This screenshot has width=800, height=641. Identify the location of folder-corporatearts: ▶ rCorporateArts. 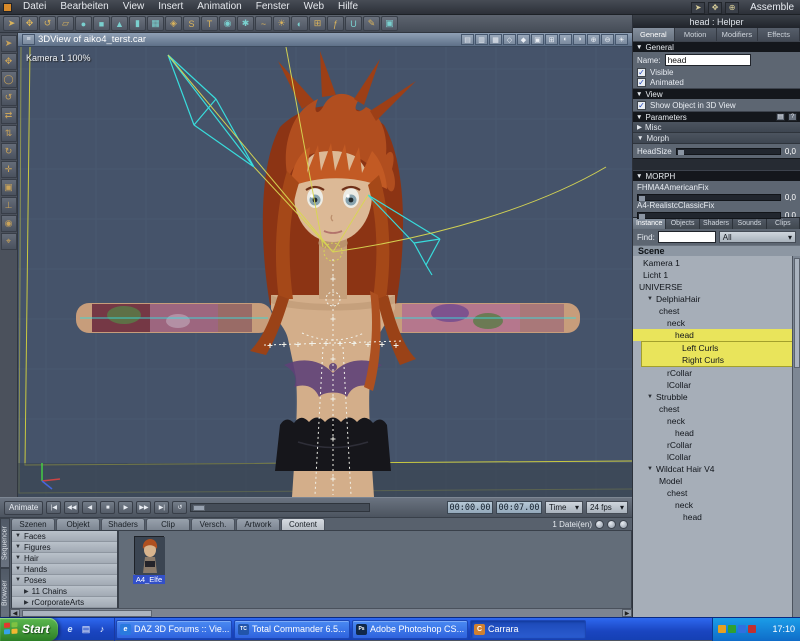
(64, 602).